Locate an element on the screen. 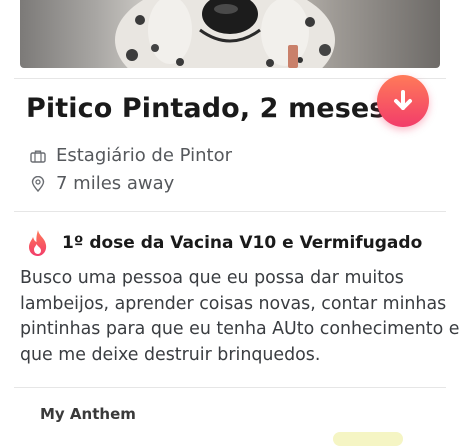  distance-text: 7 miles away is located at coordinates (115, 183).